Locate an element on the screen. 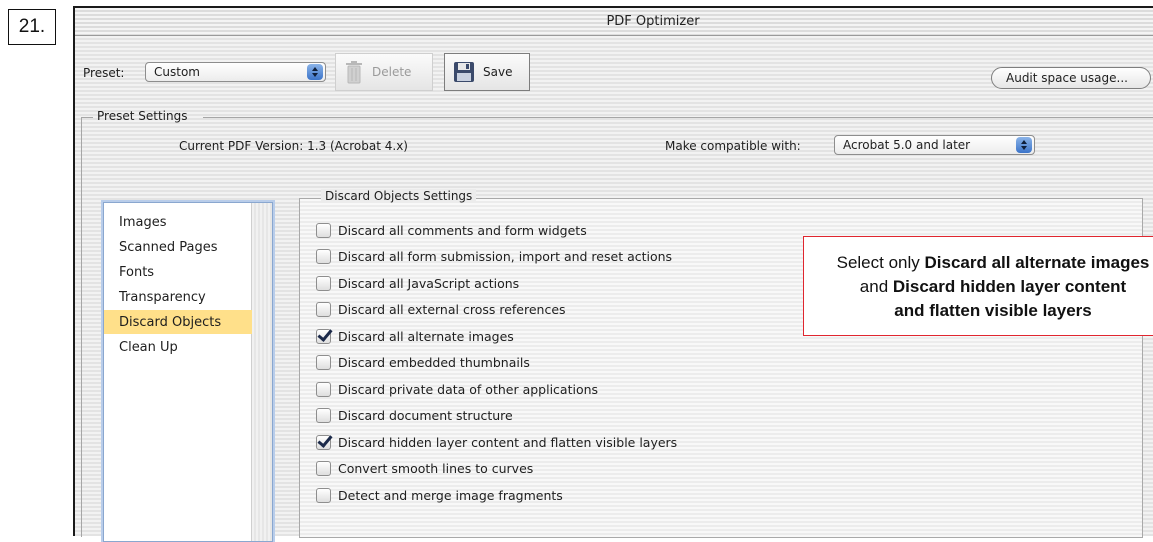  callout-line2-bold: Discard hidden layer content is located at coordinates (1009, 286).